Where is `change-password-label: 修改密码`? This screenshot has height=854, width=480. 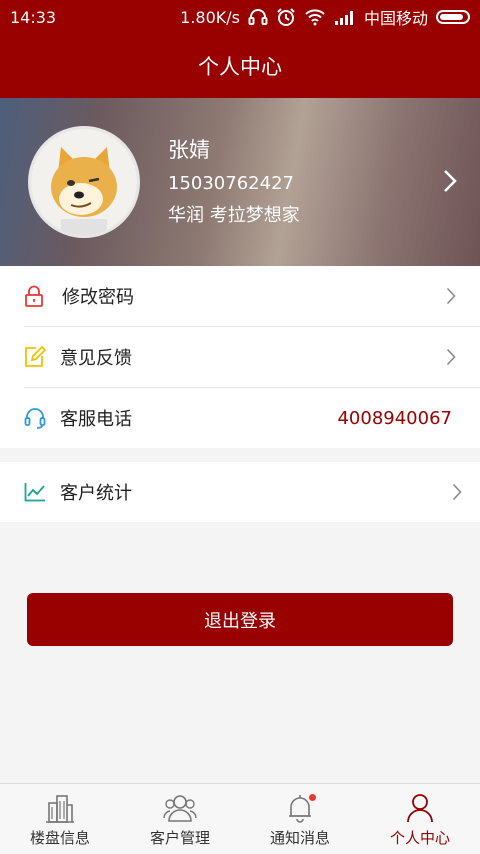
change-password-label: 修改密码 is located at coordinates (98, 297).